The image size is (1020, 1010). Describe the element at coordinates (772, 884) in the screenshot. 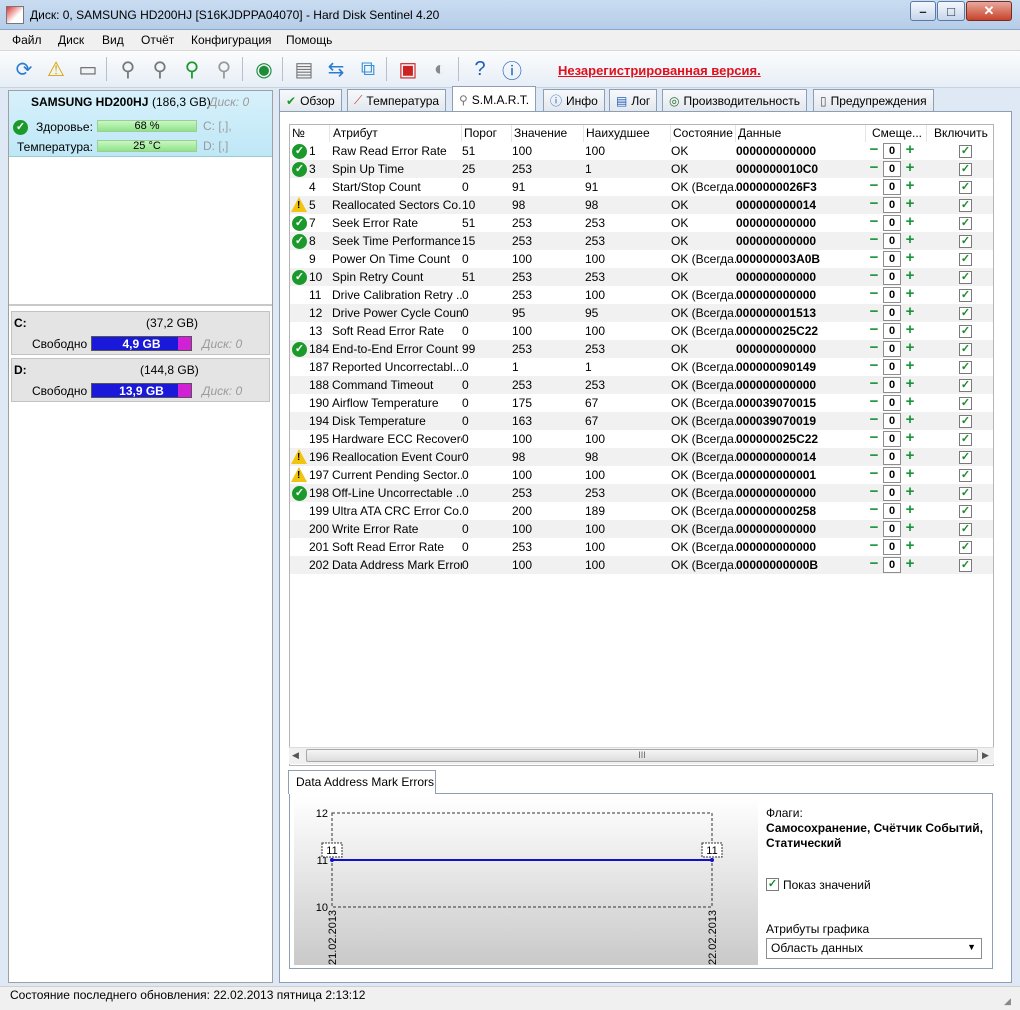

I see `show-values-checkbox: ✓` at that location.